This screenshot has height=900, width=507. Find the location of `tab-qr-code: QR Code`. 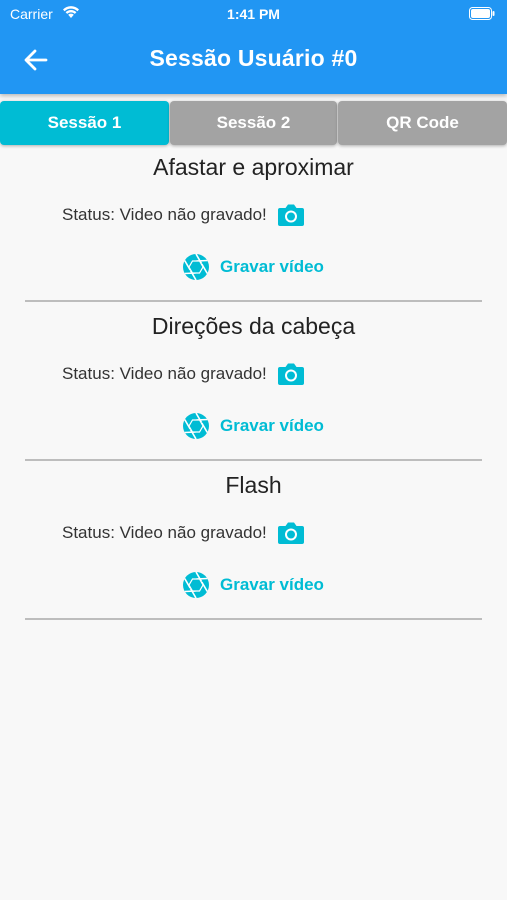

tab-qr-code: QR Code is located at coordinates (422, 123).